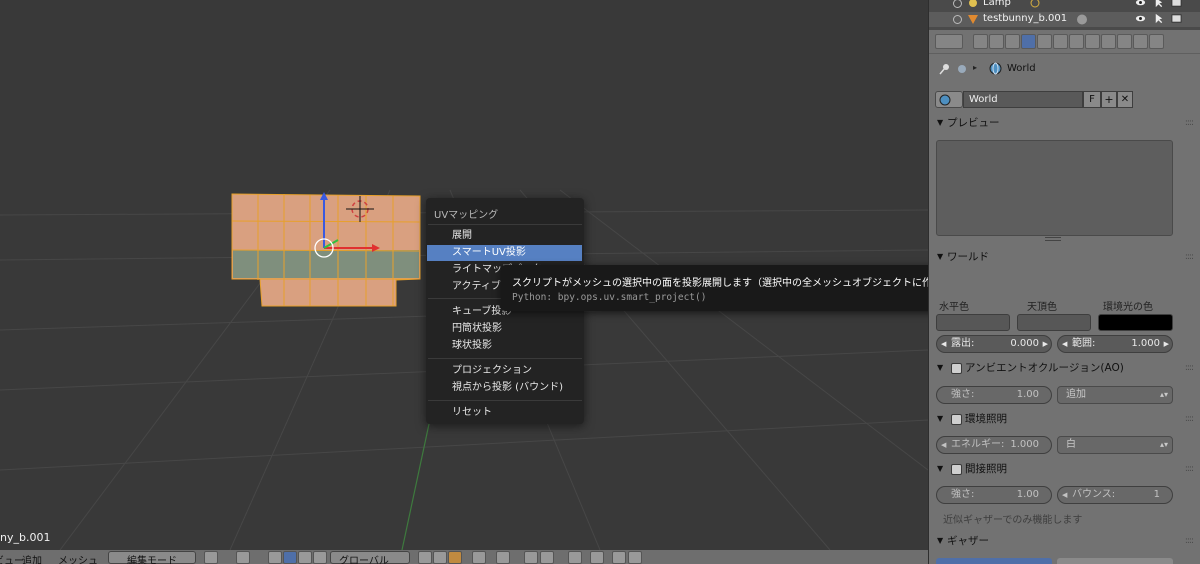 The image size is (1200, 564). Describe the element at coordinates (1115, 445) in the screenshot. I see `env-color-dropdown: 白 ▴▾` at that location.